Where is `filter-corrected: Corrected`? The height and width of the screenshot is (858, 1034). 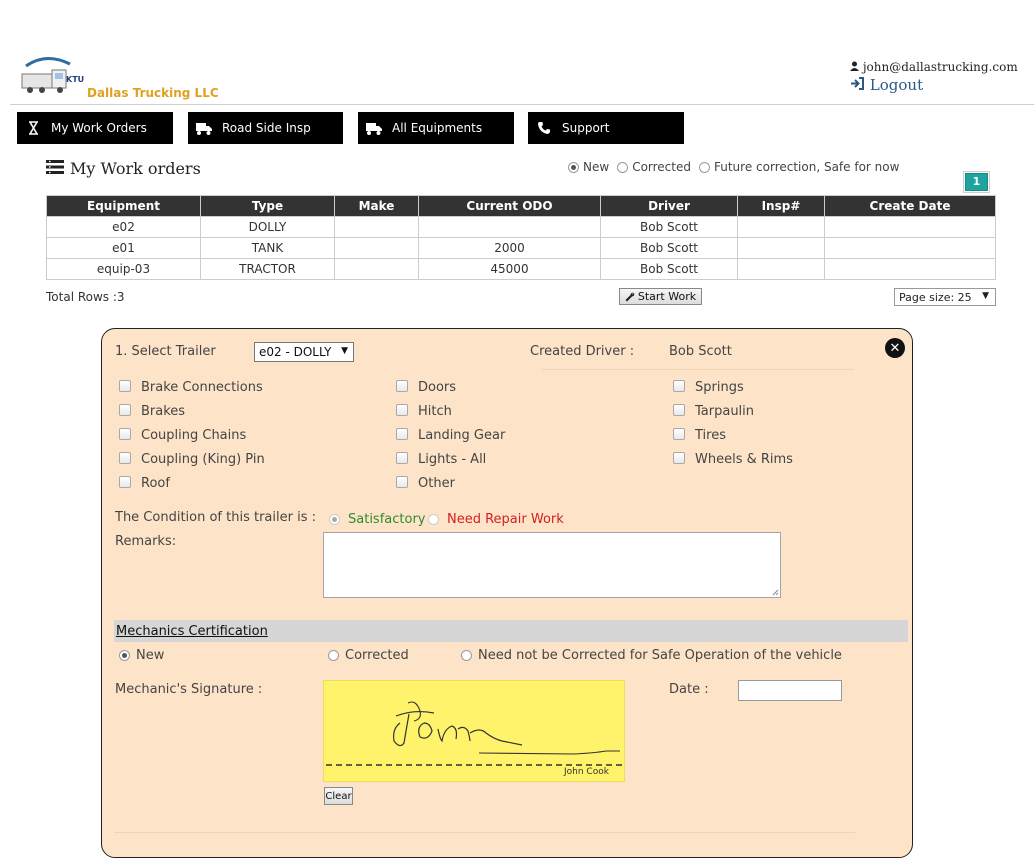
filter-corrected: Corrected is located at coordinates (654, 167).